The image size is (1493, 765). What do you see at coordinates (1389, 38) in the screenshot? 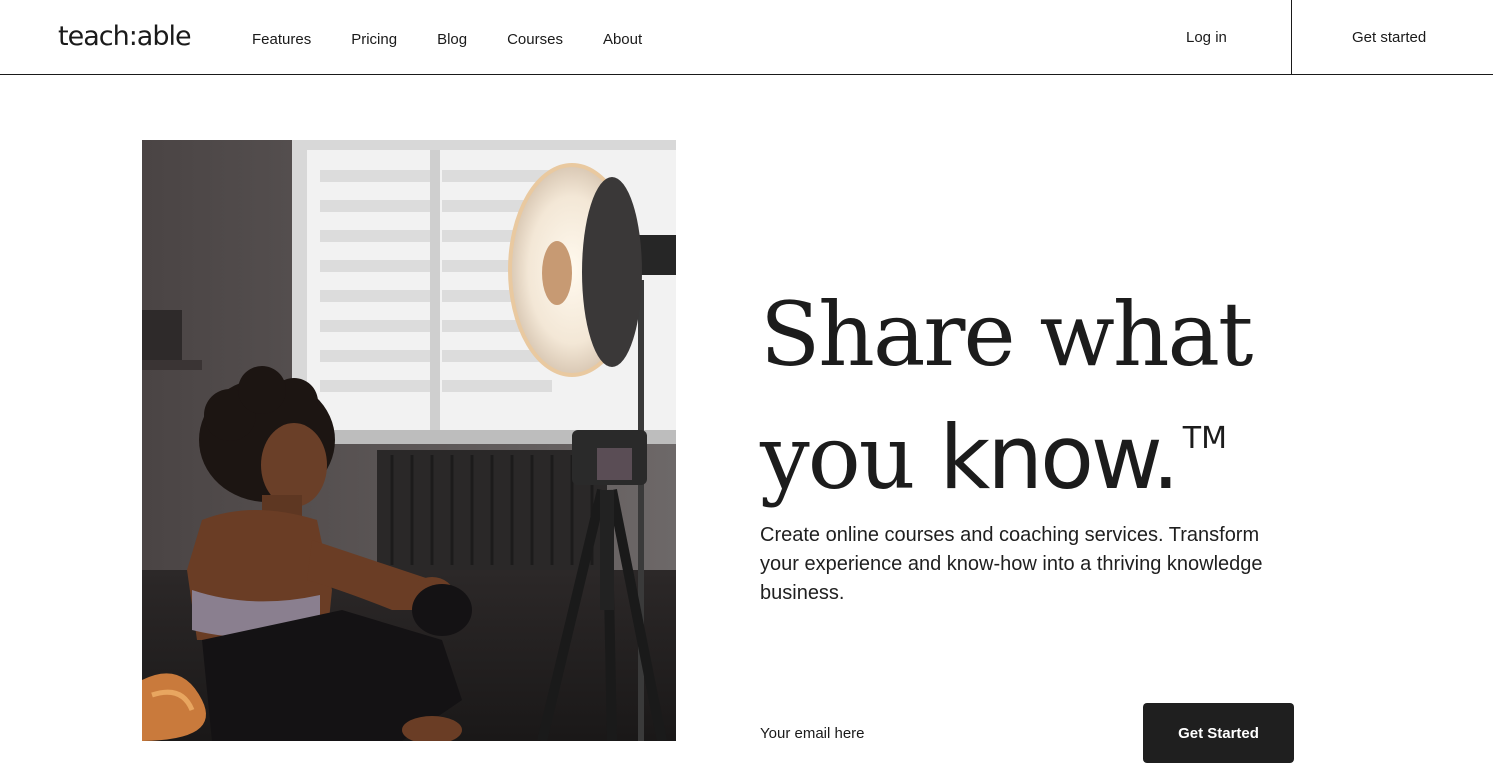
I see `header-get-started-link: Get started` at bounding box center [1389, 38].